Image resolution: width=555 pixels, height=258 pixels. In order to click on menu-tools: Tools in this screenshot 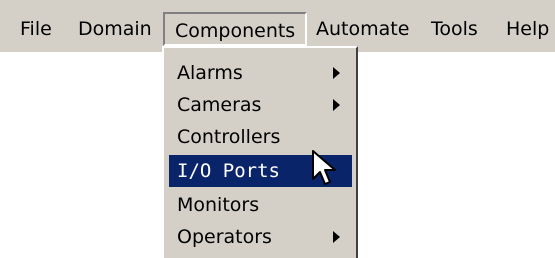, I will do `click(454, 29)`.